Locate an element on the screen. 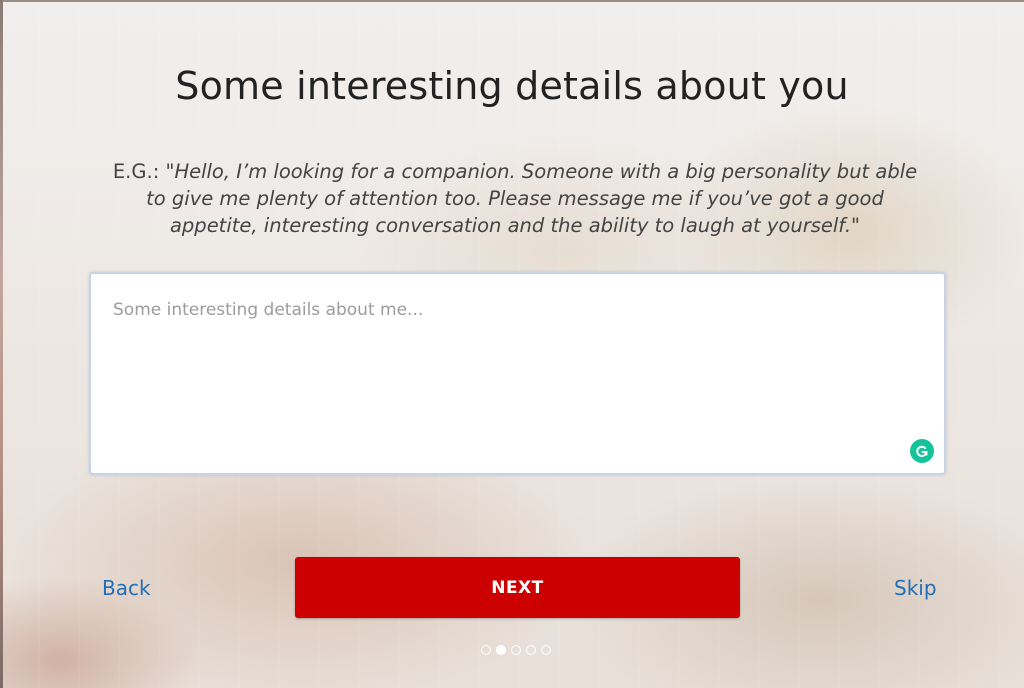  step-indicator is located at coordinates (516, 650).